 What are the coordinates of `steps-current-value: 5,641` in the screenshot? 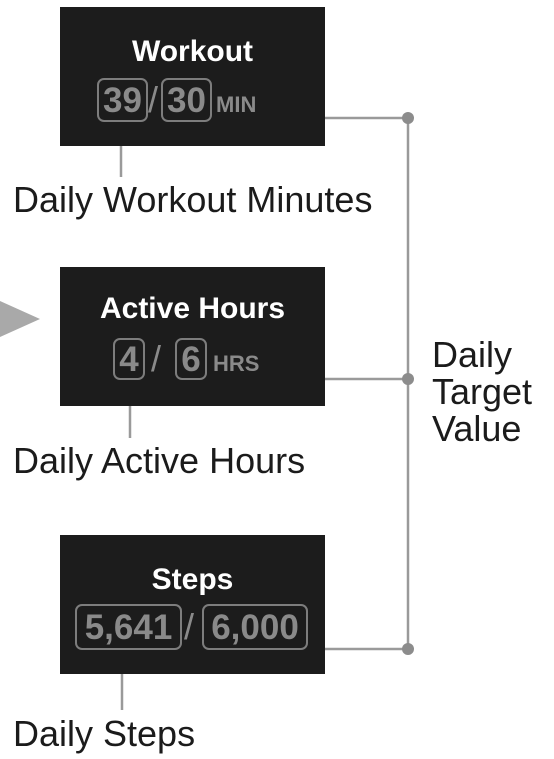 It's located at (128, 627).